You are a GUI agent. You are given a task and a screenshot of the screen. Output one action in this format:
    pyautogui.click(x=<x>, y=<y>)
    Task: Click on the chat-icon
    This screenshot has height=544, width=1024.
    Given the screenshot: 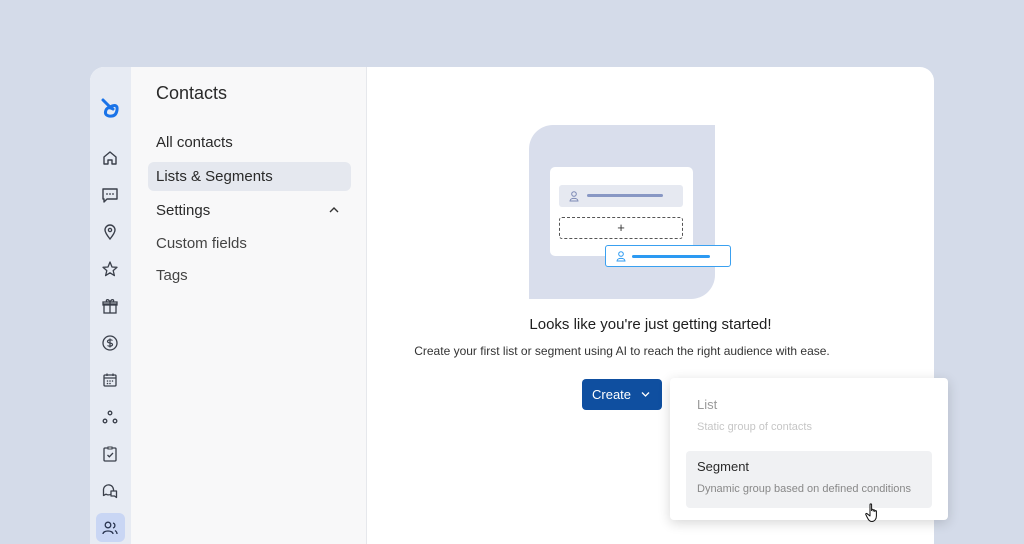 What is the action you would take?
    pyautogui.click(x=110, y=195)
    